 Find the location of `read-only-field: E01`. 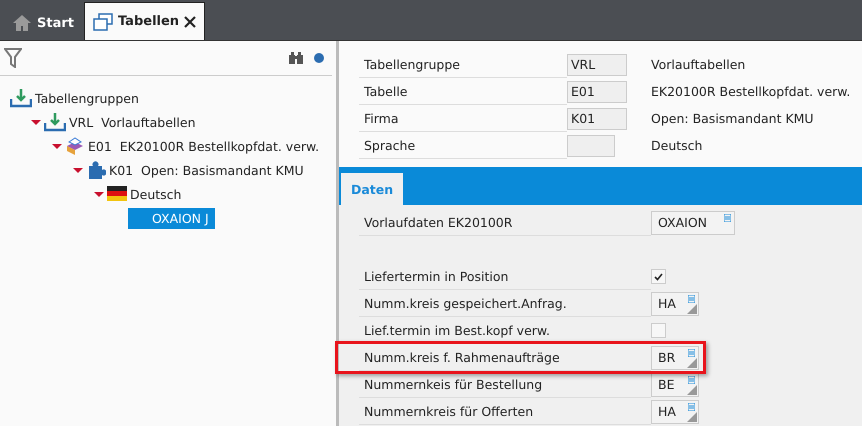

read-only-field: E01 is located at coordinates (597, 91).